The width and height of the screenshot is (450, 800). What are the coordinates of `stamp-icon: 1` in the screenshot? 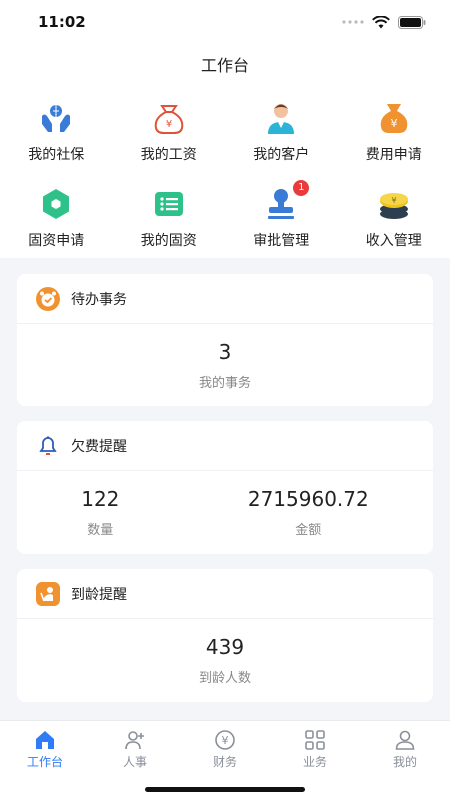 It's located at (285, 202).